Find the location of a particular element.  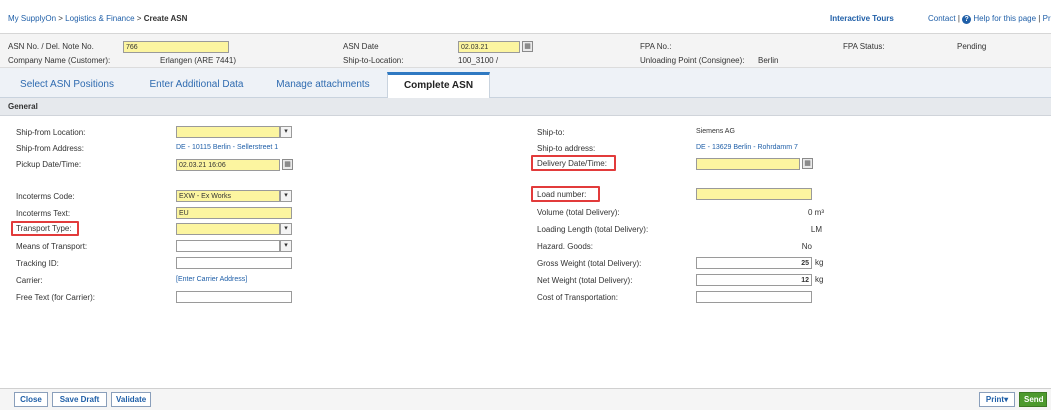

pickup-date-label: Pickup Date/Time: is located at coordinates (49, 164).